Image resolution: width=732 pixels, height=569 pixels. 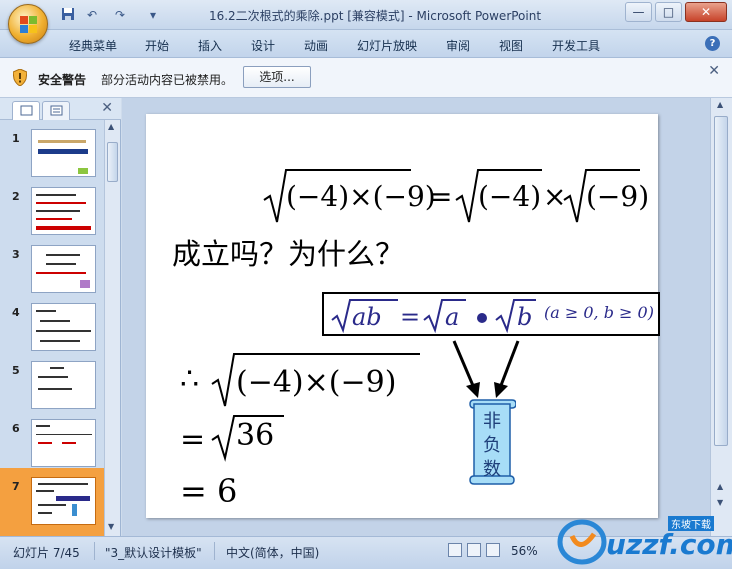 What do you see at coordinates (193, 439) in the screenshot?
I see `equals-symbol: =` at bounding box center [193, 439].